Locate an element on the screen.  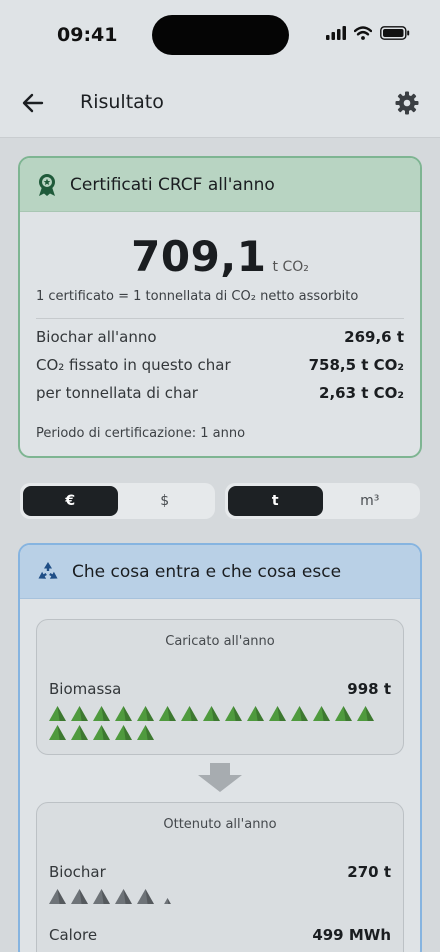
certificates-title: Certificati CRCF all'anno is located at coordinates (172, 184).